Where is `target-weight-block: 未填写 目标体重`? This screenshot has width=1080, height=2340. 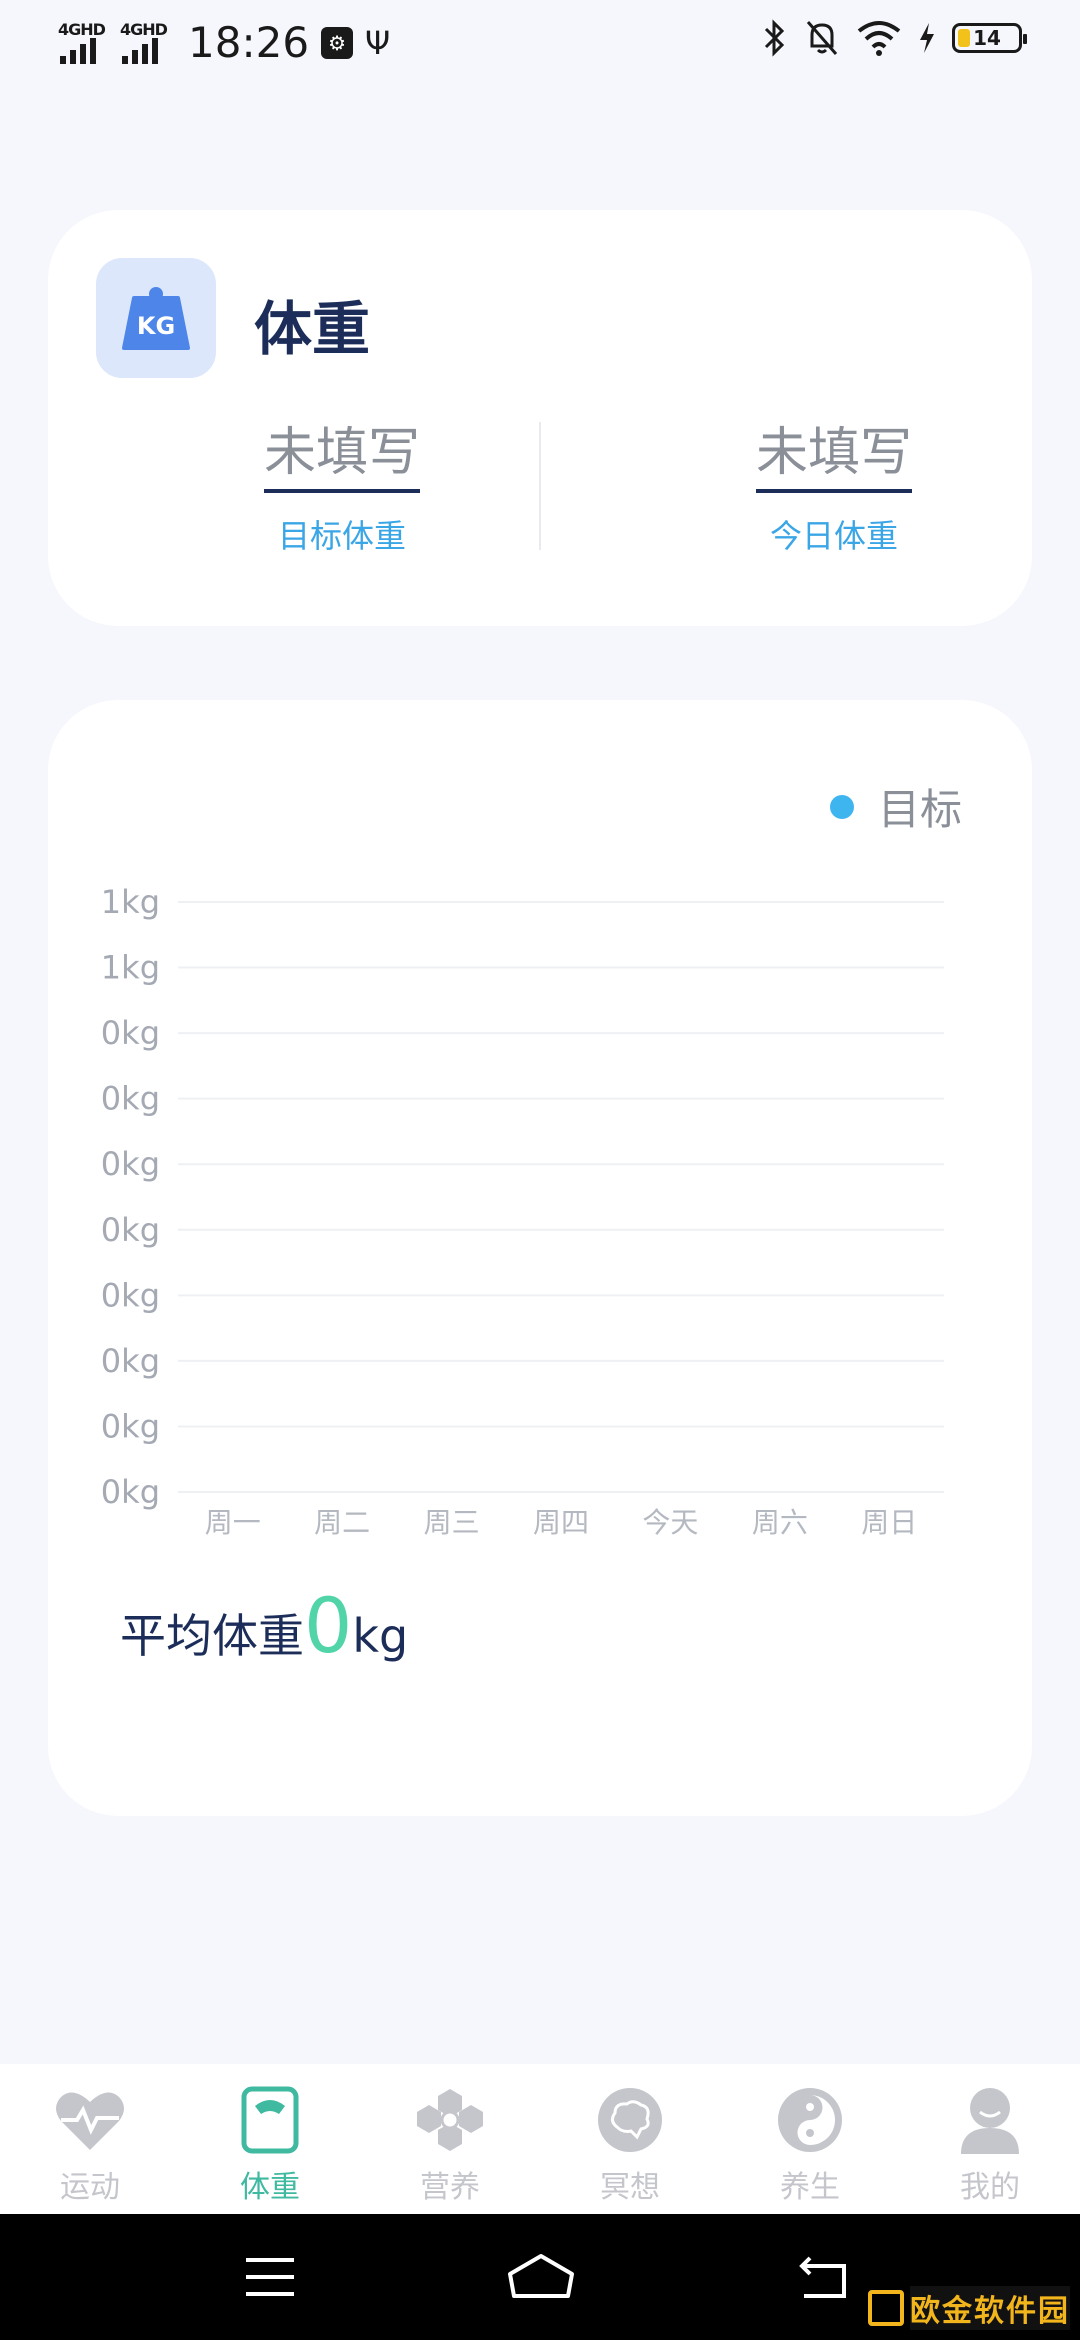
target-weight-block: 未填写 目标体重 is located at coordinates (342, 483).